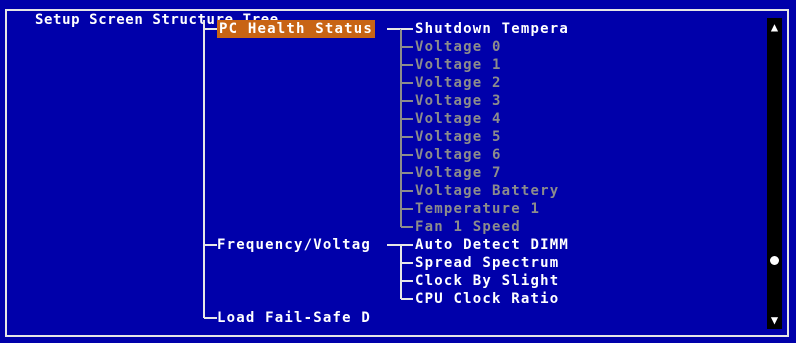 The height and width of the screenshot is (343, 796). Describe the element at coordinates (458, 101) in the screenshot. I see `tree-node-voltage-3: Voltage 3` at that location.